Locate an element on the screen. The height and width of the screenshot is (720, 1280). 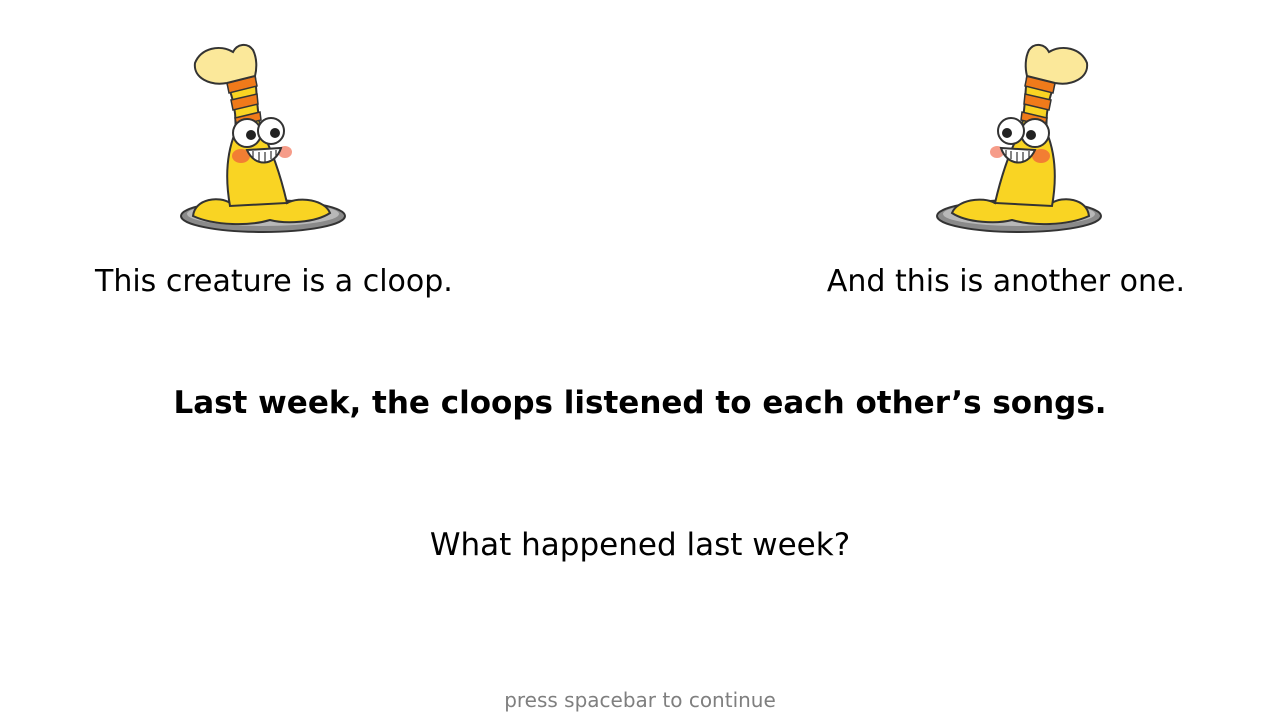
continue-hint: press spacebar to continue is located at coordinates (640, 700).